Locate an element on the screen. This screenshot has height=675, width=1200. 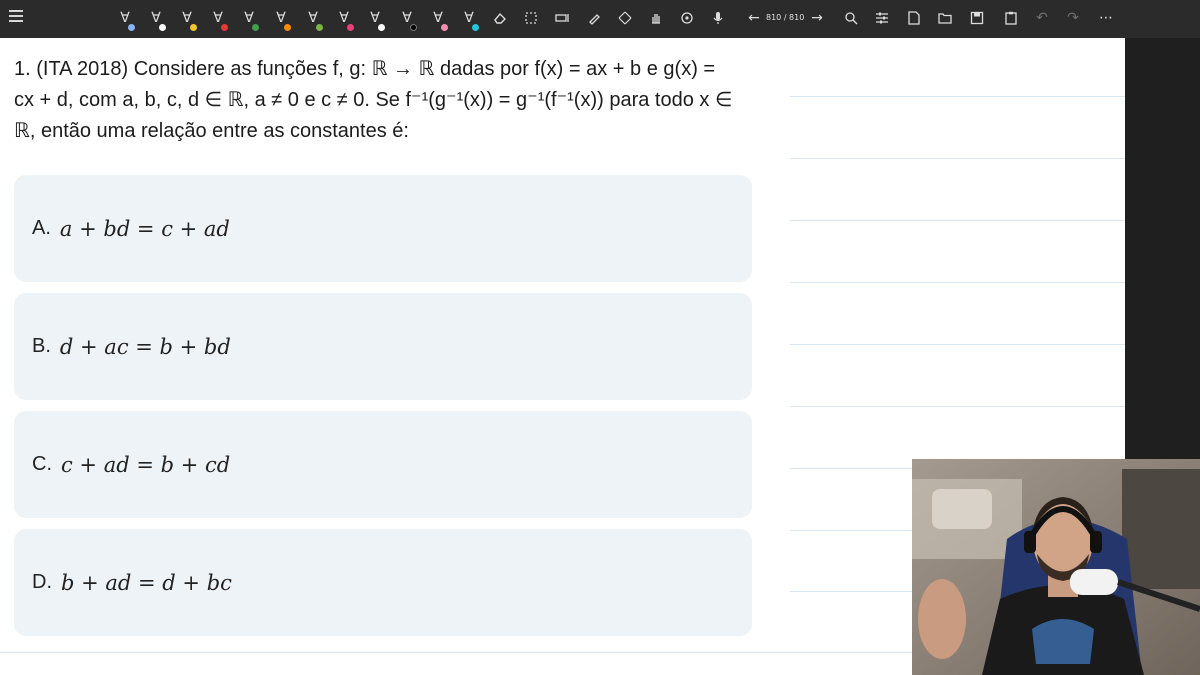
microphone-icon is located at coordinates (718, 18).